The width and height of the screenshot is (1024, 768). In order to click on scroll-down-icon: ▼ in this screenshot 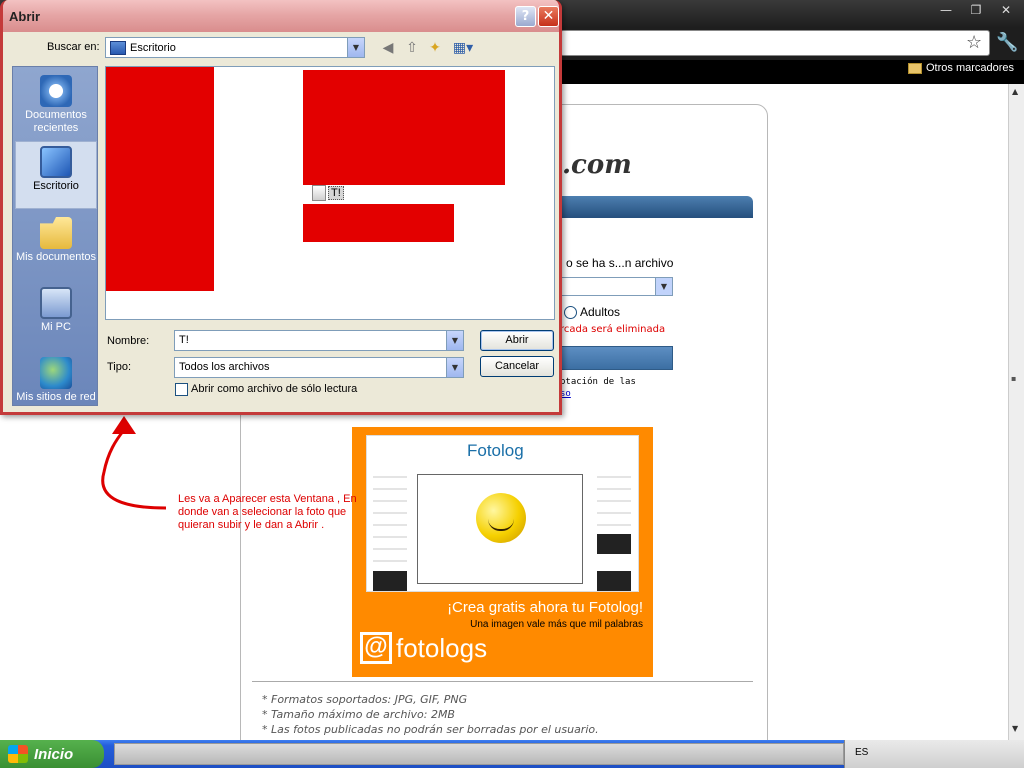, I will do `click(1015, 728)`.